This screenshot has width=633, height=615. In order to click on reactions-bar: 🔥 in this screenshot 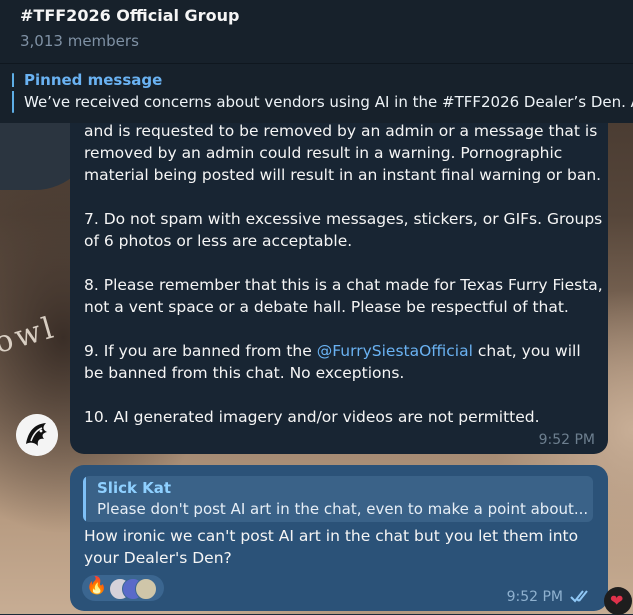, I will do `click(123, 588)`.